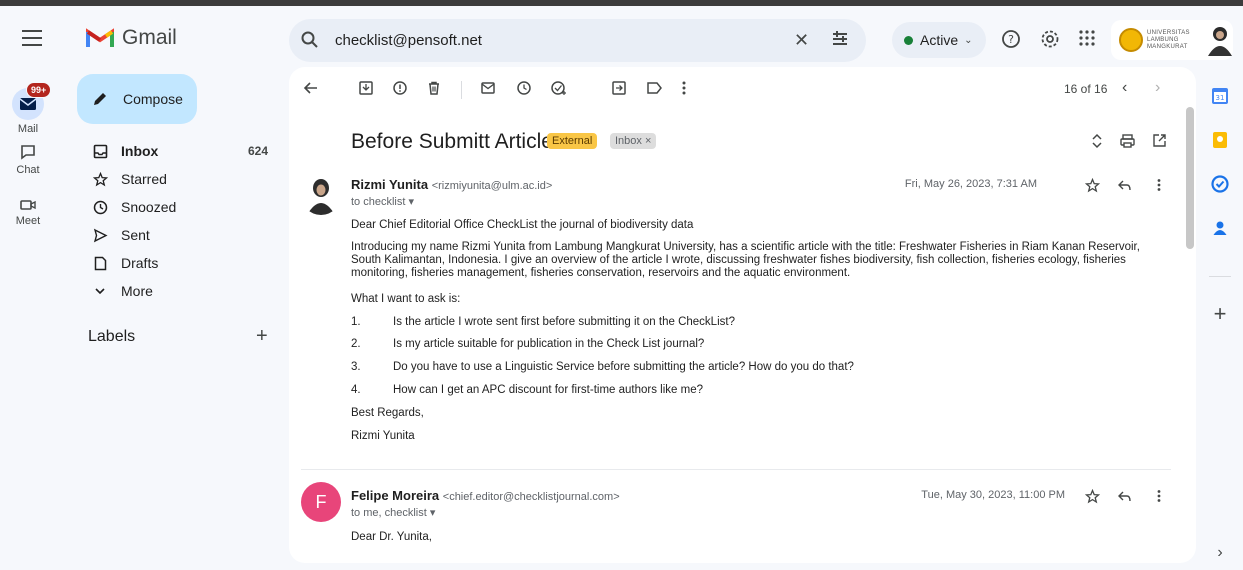  What do you see at coordinates (524, 88) in the screenshot?
I see `snooze-clock-icon` at bounding box center [524, 88].